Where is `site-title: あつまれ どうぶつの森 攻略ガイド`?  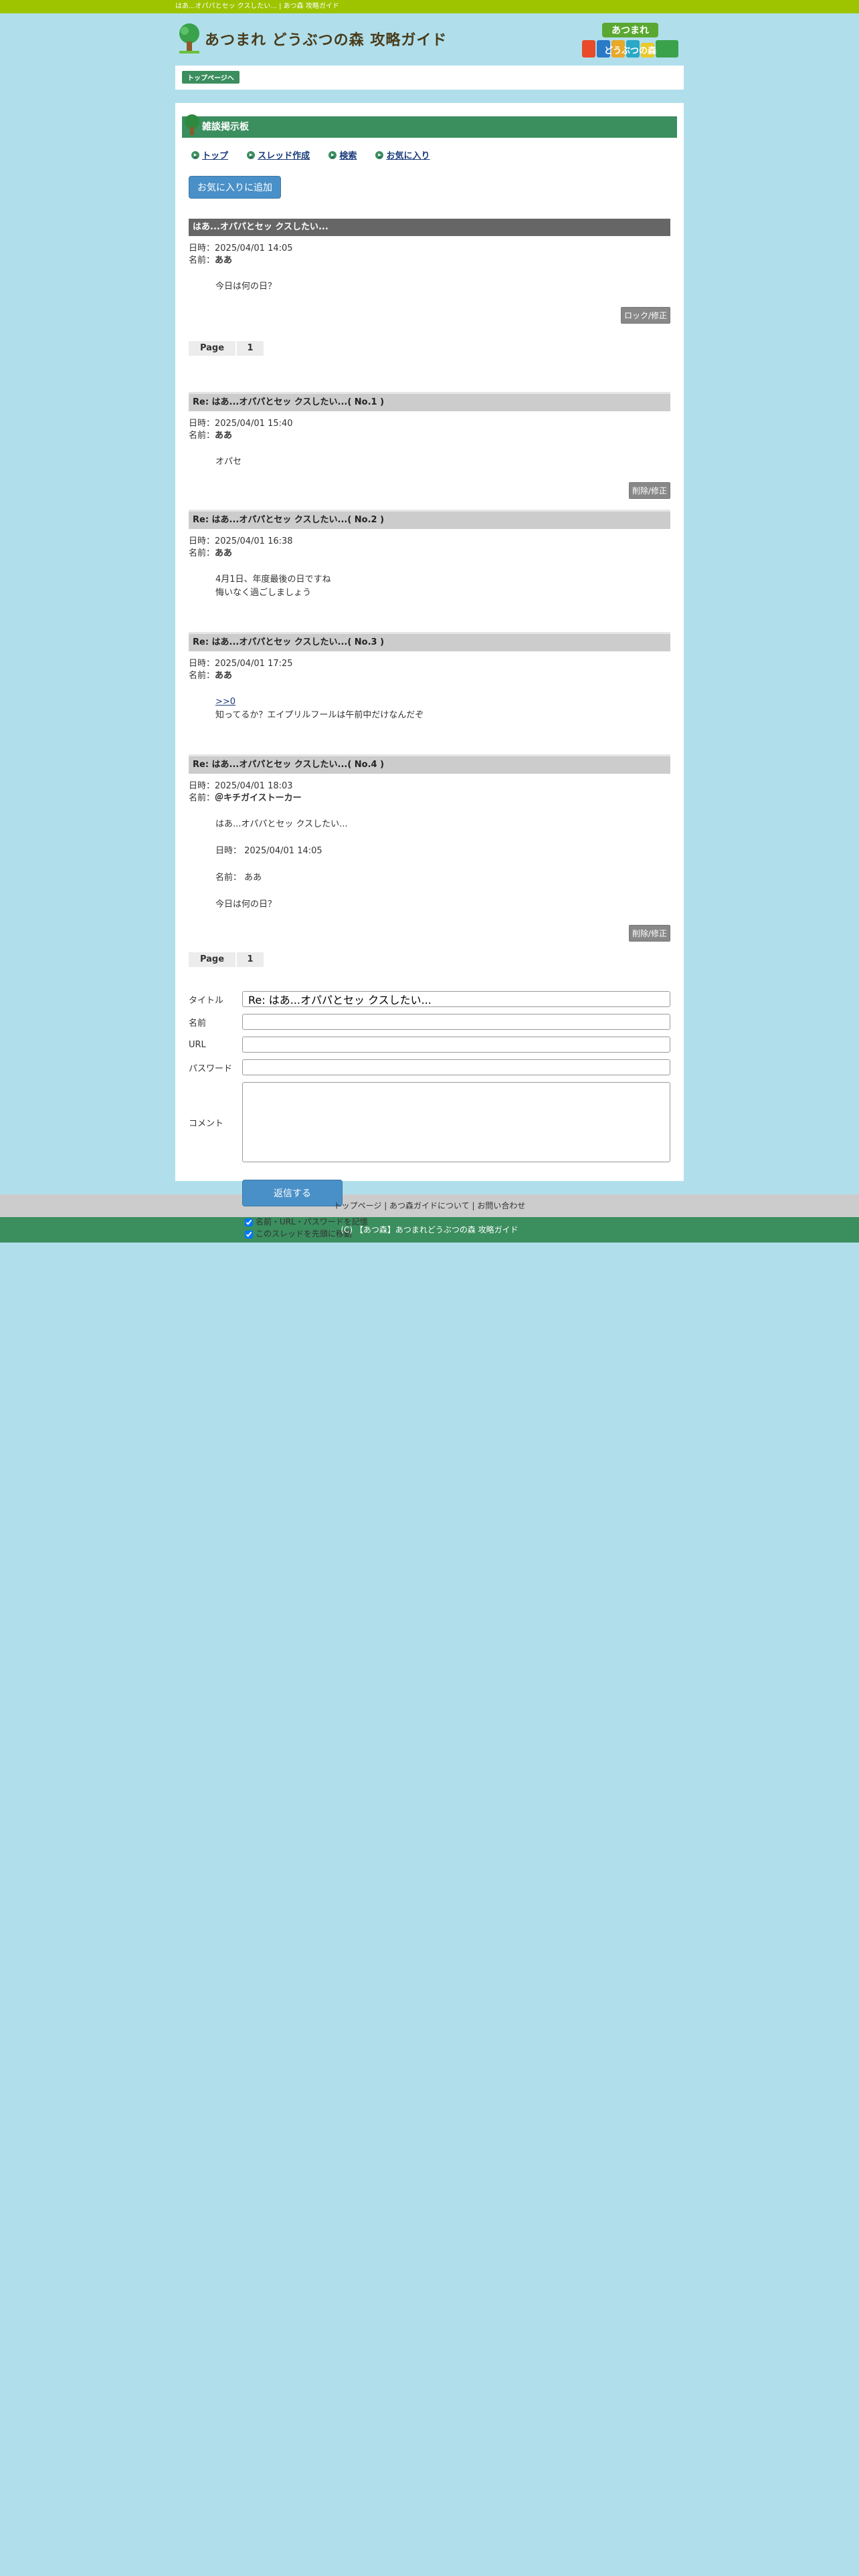 site-title: あつまれ どうぶつの森 攻略ガイド is located at coordinates (326, 38).